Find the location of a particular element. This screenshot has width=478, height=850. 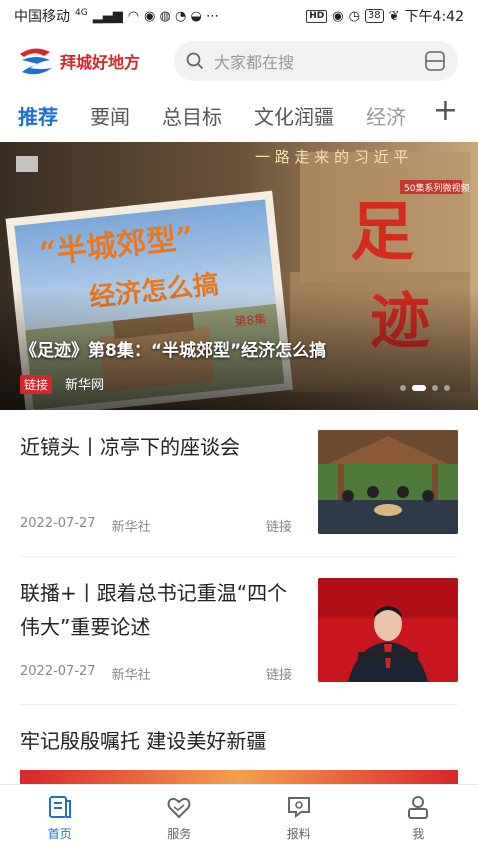

home-icon is located at coordinates (59, 807).